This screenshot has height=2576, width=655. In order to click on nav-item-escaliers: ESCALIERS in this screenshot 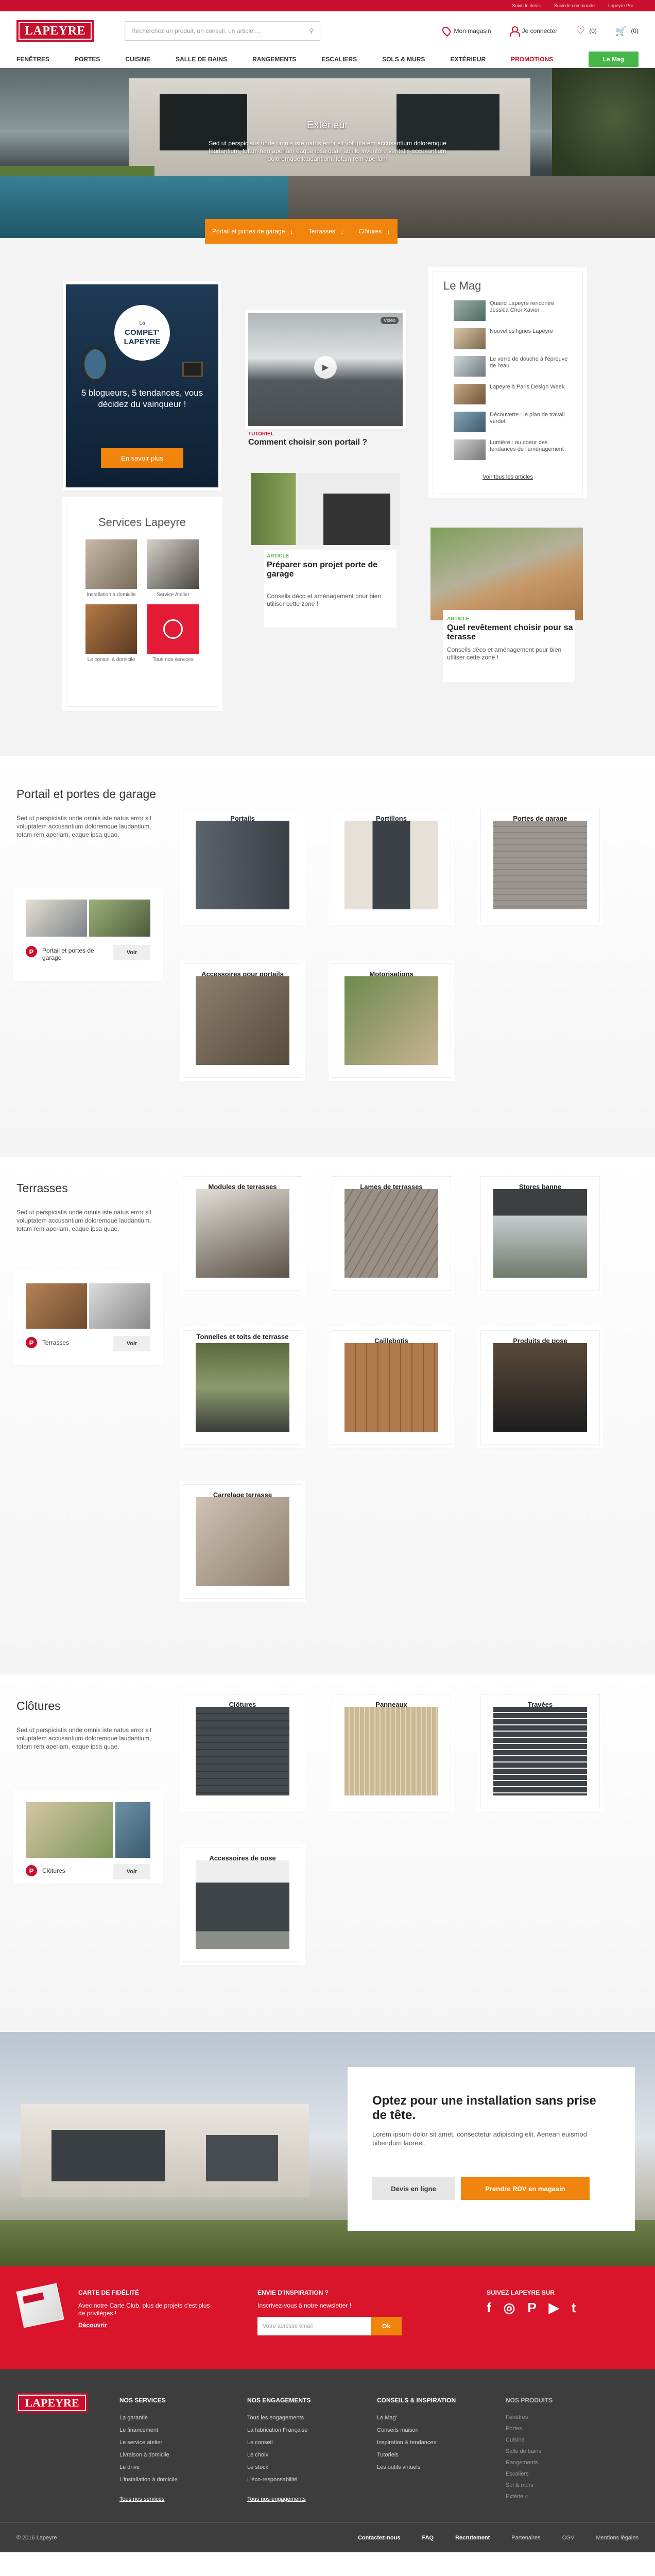, I will do `click(339, 59)`.